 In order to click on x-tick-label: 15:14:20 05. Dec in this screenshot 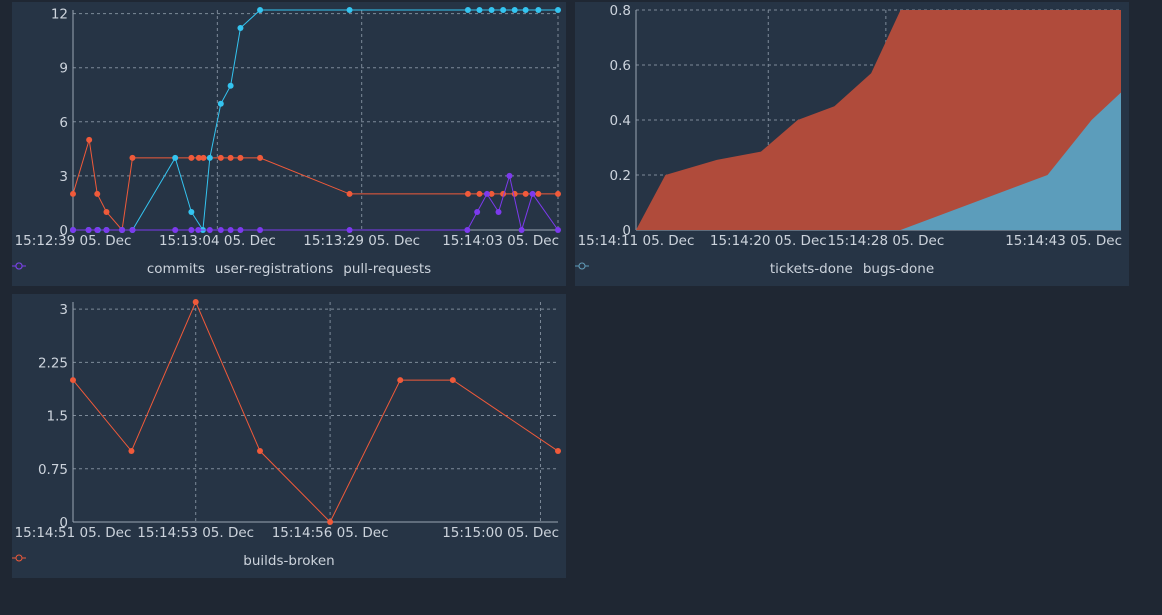, I will do `click(768, 241)`.